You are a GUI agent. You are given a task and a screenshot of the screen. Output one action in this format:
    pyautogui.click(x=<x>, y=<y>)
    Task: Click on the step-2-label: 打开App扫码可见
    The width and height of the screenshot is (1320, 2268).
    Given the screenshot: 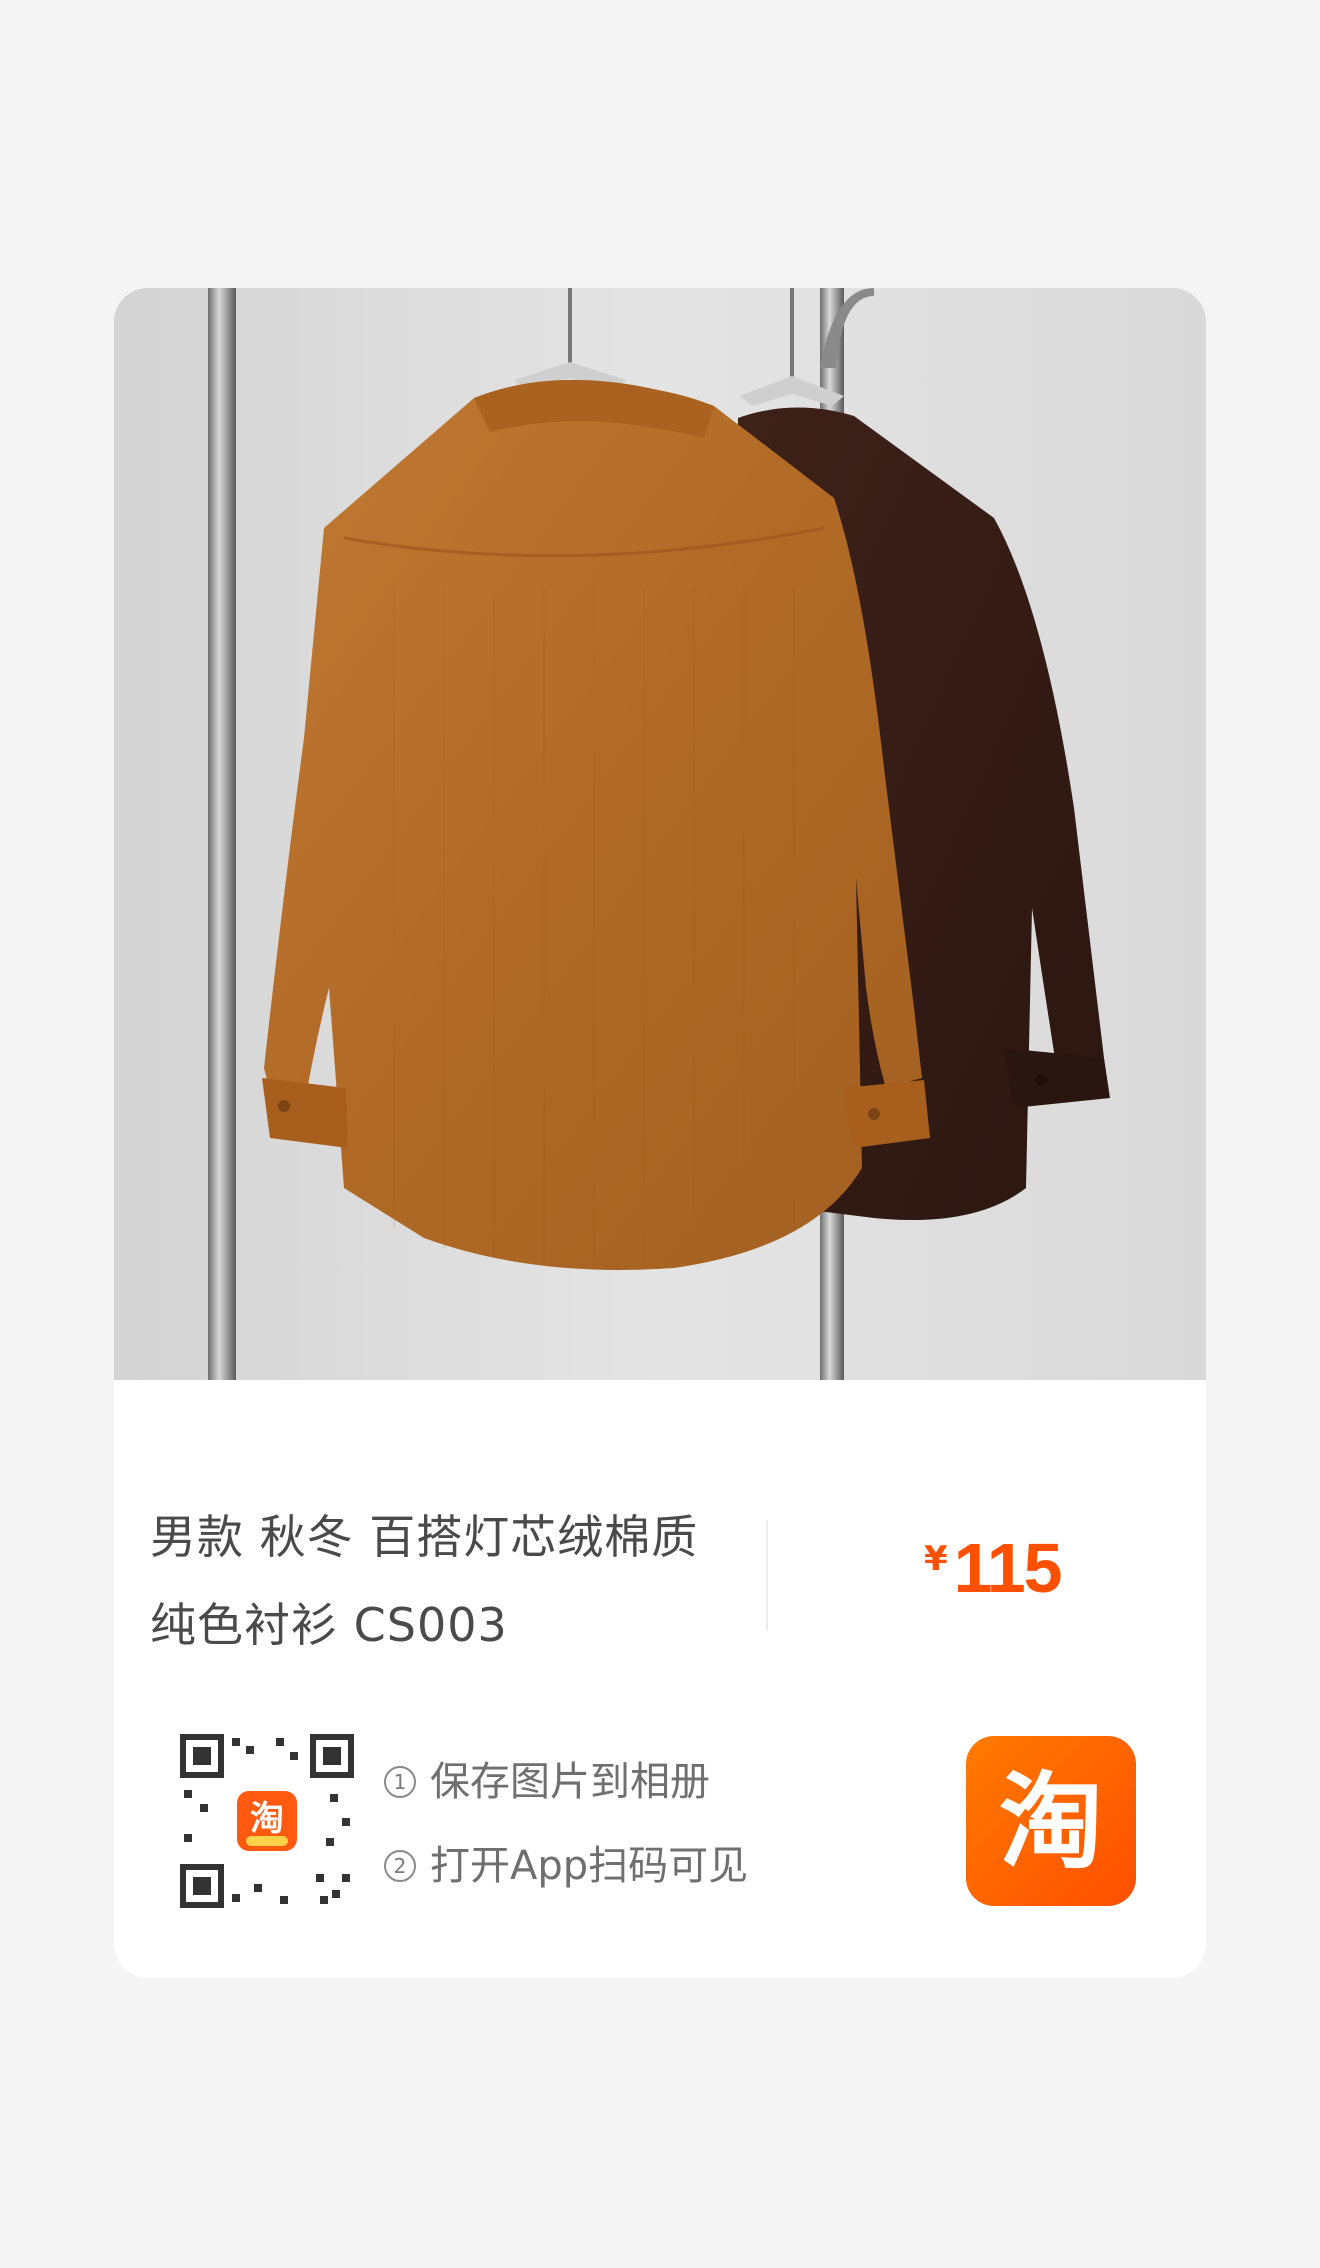 What is the action you would take?
    pyautogui.click(x=589, y=1866)
    